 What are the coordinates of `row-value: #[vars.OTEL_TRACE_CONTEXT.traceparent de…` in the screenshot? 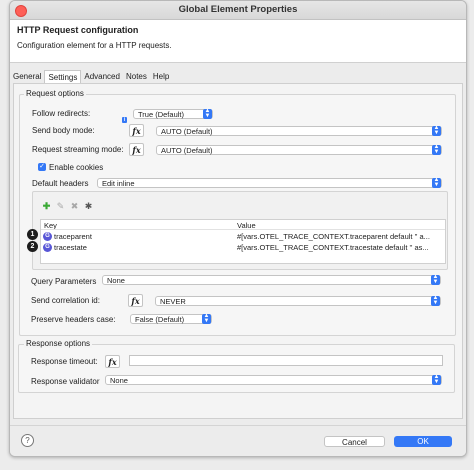 It's located at (333, 236).